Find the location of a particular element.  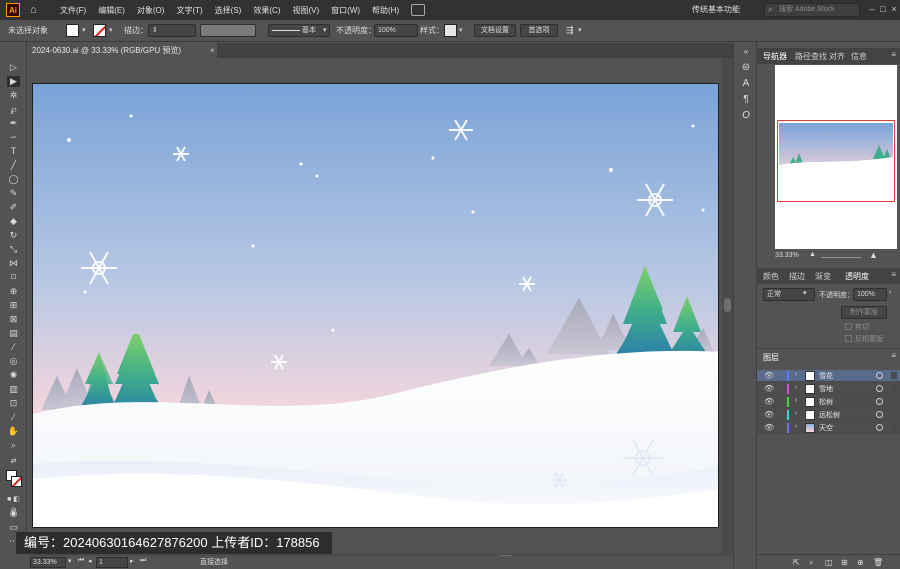

layers-menu-icon: ≡ is located at coordinates (893, 355).